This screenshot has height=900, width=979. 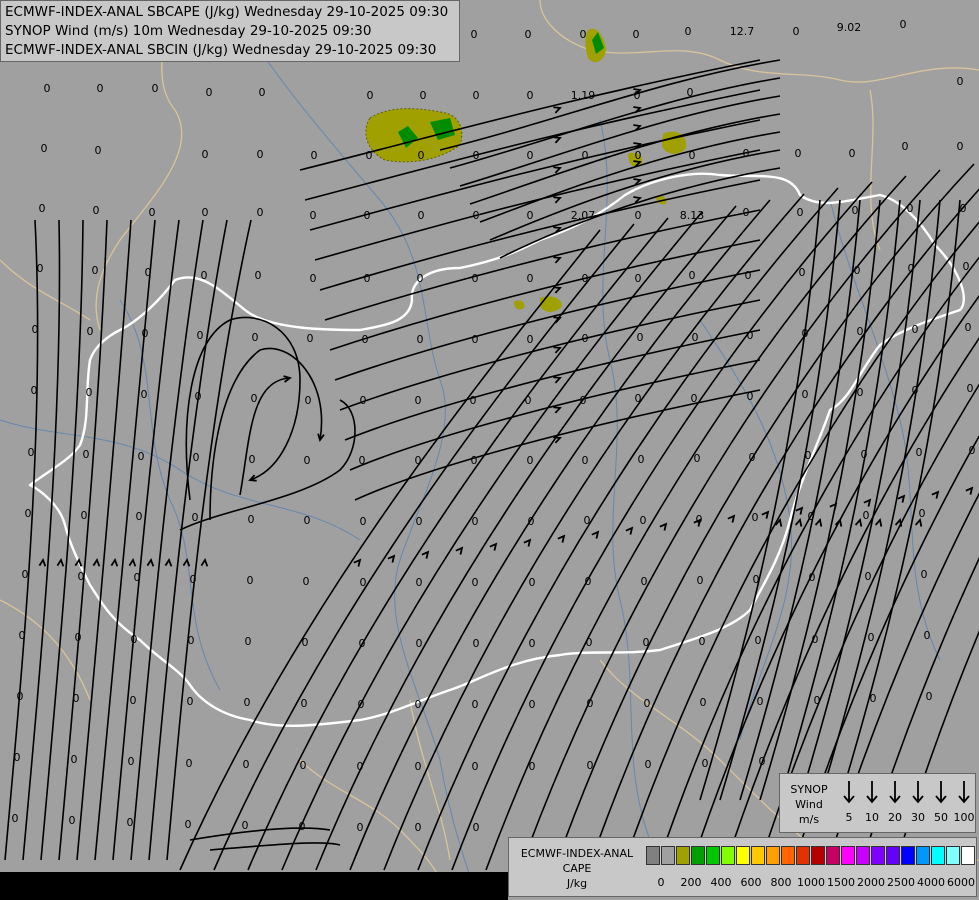 I want to click on cin-value-label: 12.7, so click(x=742, y=31).